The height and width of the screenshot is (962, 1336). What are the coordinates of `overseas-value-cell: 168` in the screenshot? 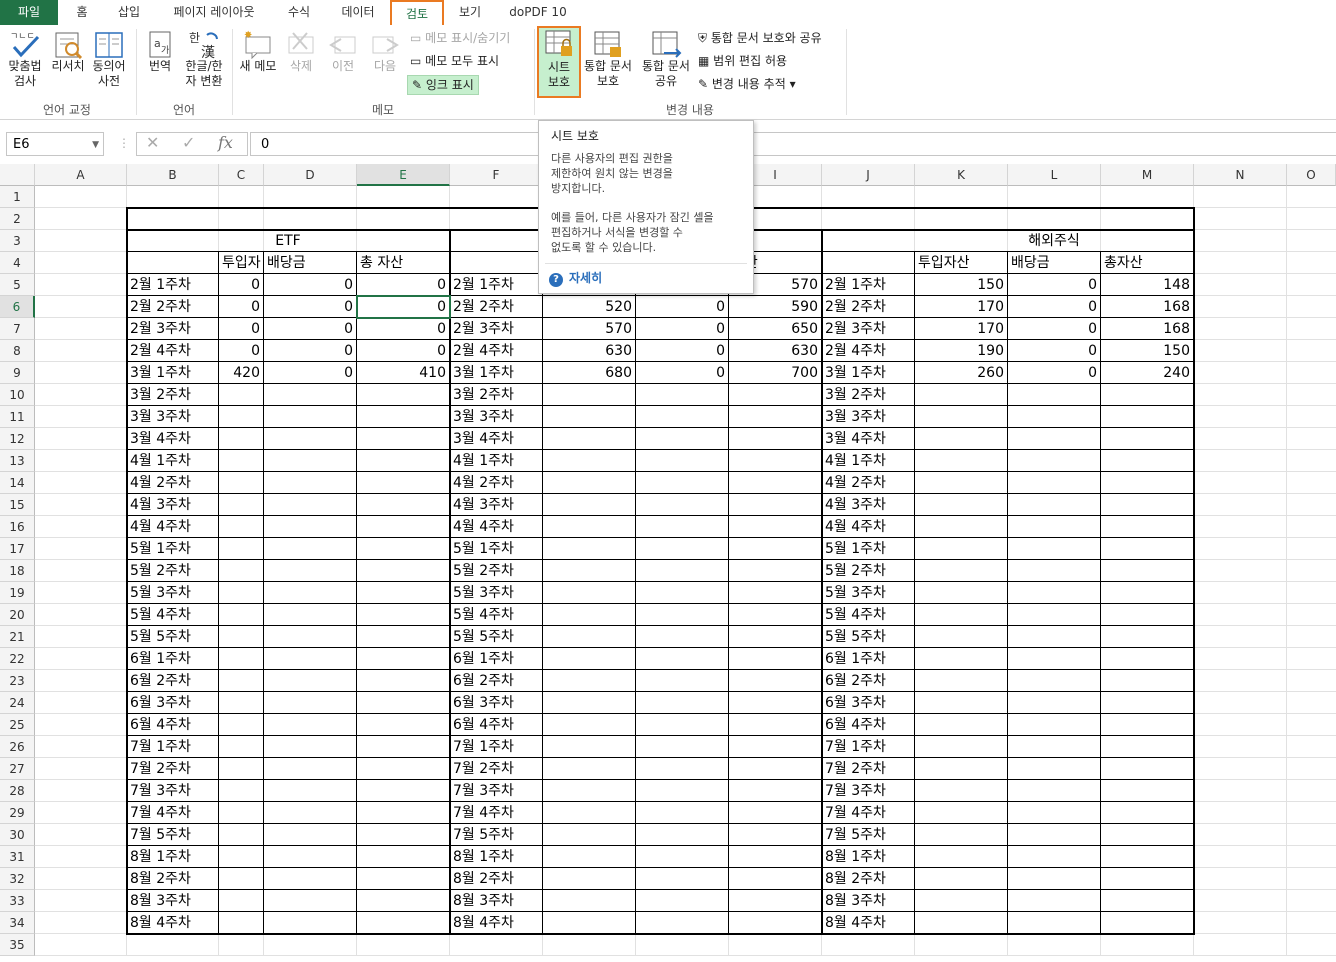 It's located at (1147, 307).